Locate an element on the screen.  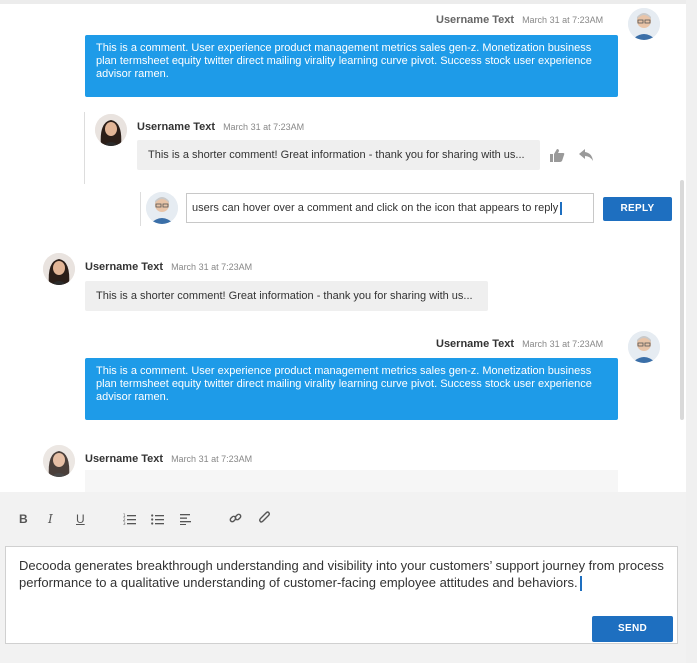
italic-button: I is located at coordinates (50, 519).